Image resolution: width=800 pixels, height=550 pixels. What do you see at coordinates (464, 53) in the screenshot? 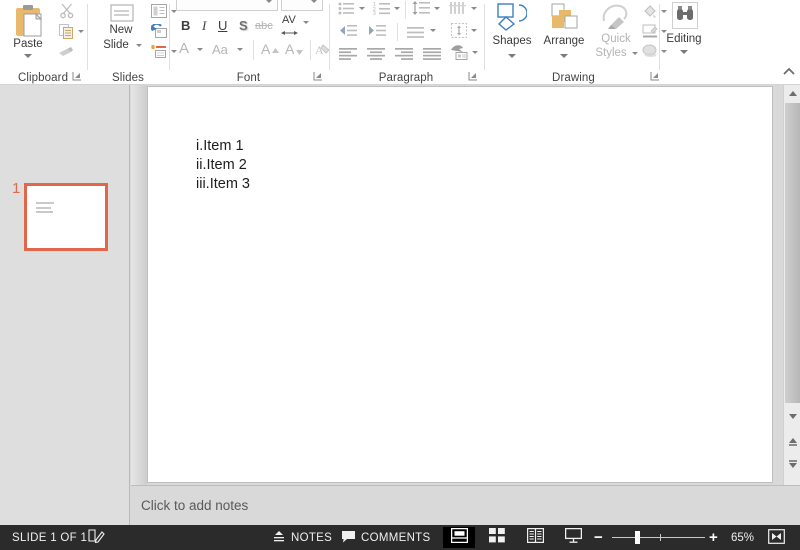
I see `convert-to-smartart-button` at bounding box center [464, 53].